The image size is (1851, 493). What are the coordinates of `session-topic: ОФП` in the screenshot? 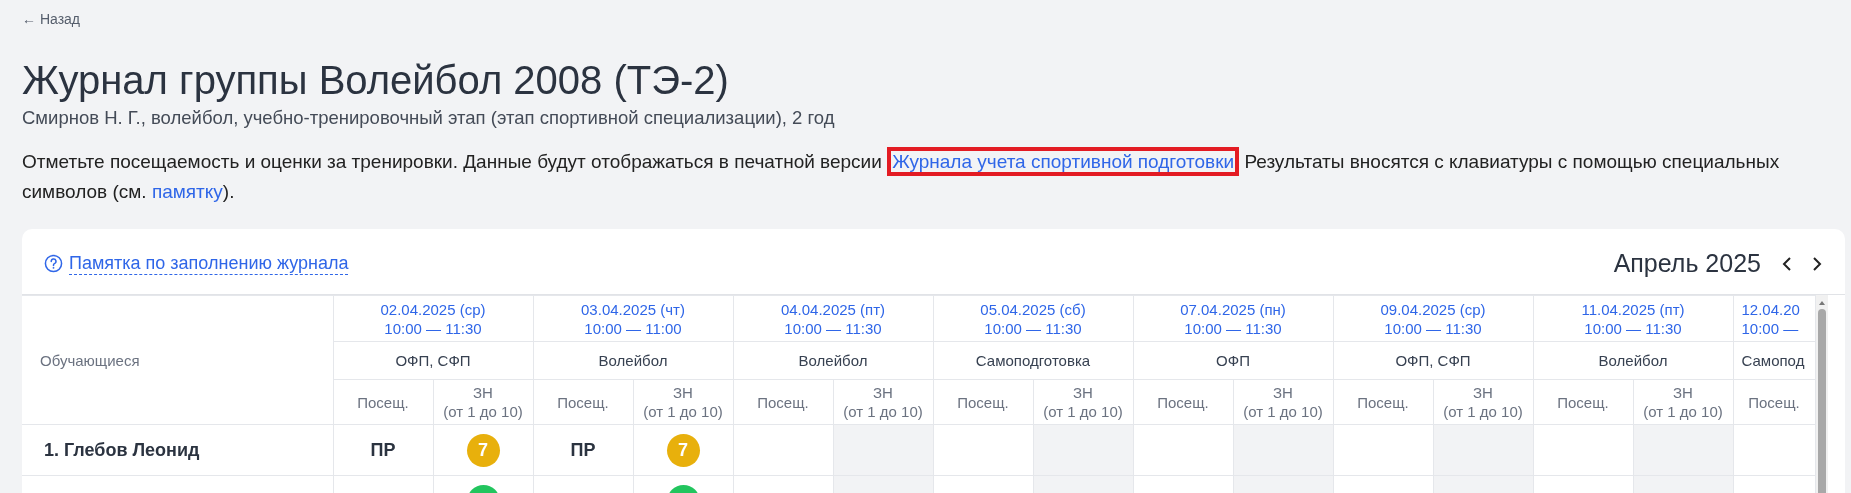 It's located at (1233, 360).